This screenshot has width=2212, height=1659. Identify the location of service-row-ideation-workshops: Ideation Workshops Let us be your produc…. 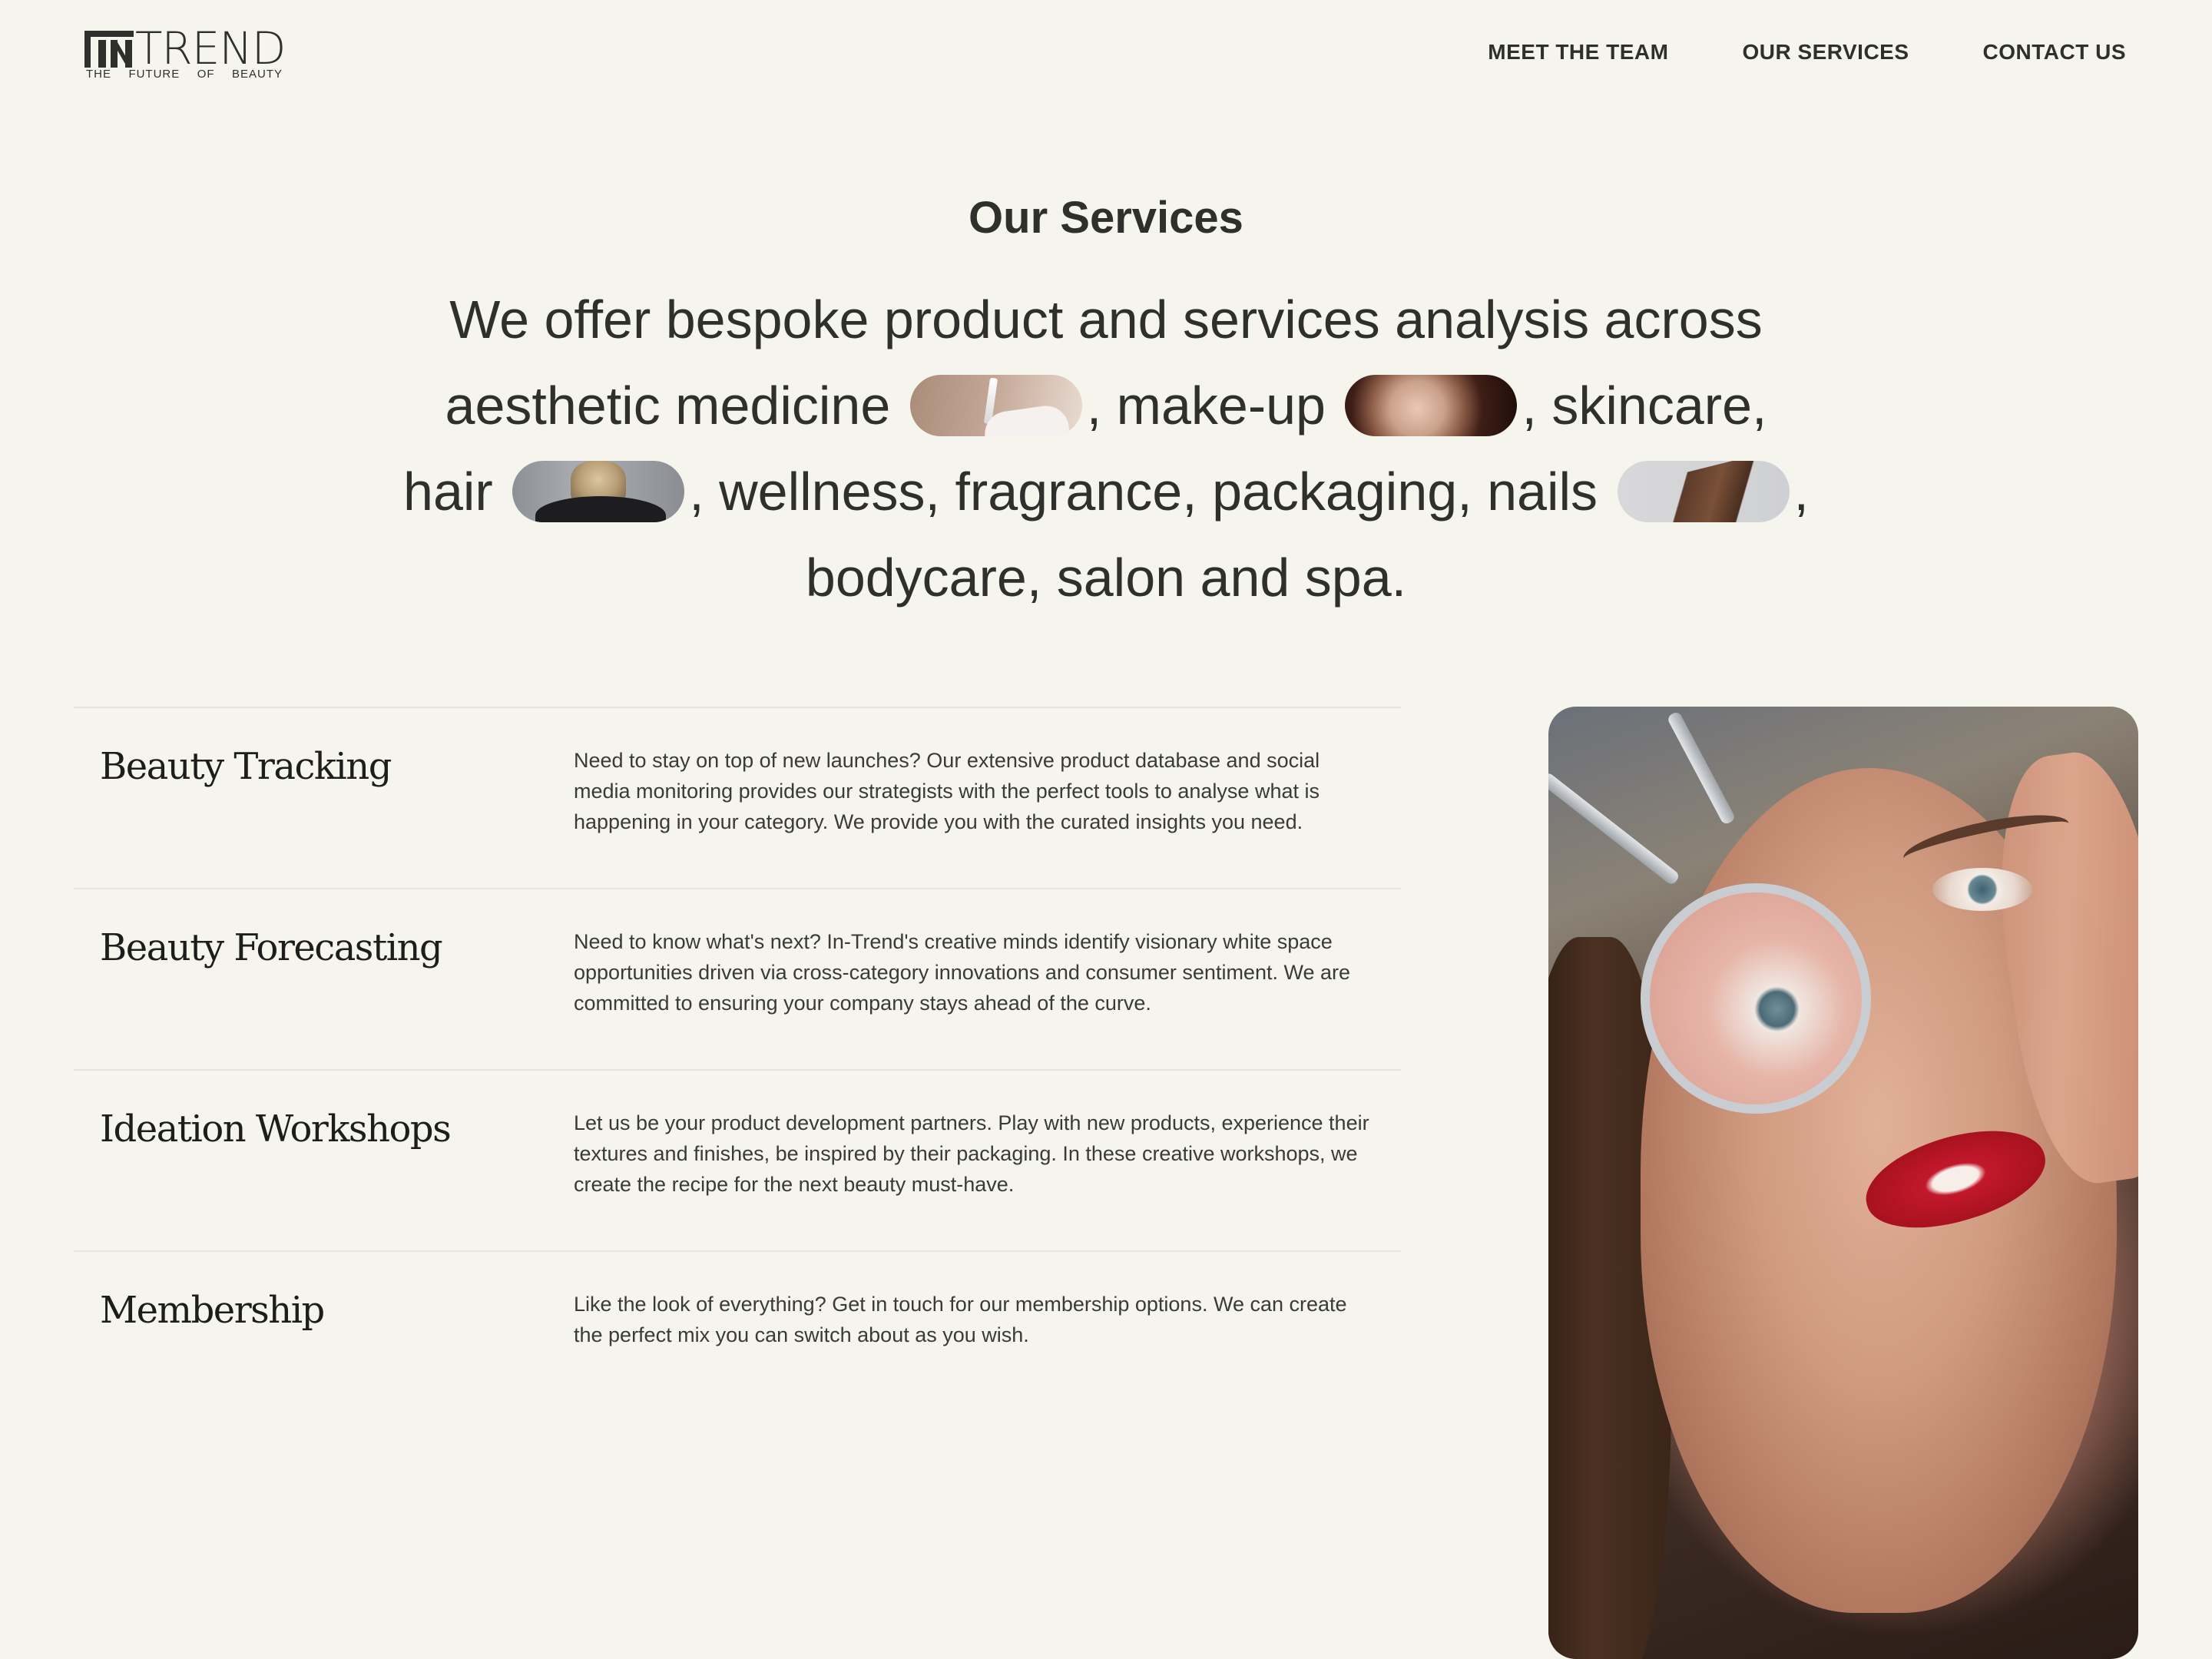
(738, 1159).